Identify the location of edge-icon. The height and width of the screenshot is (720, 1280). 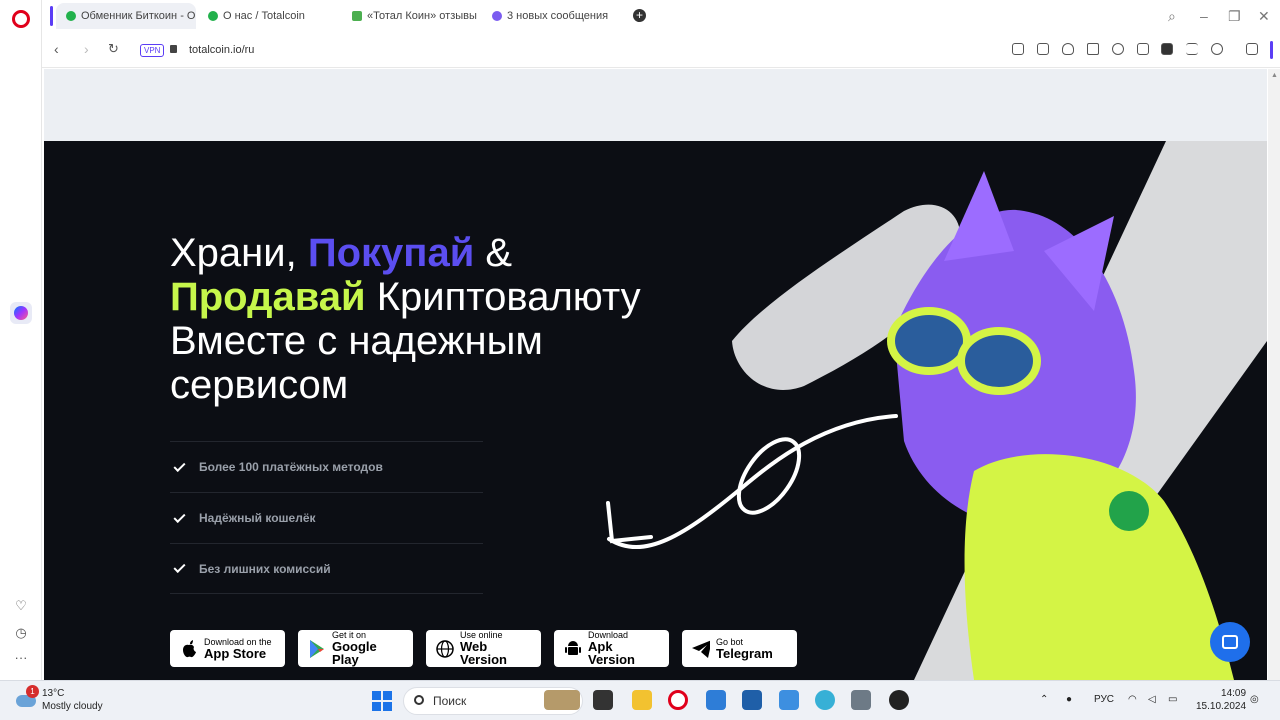
(825, 700).